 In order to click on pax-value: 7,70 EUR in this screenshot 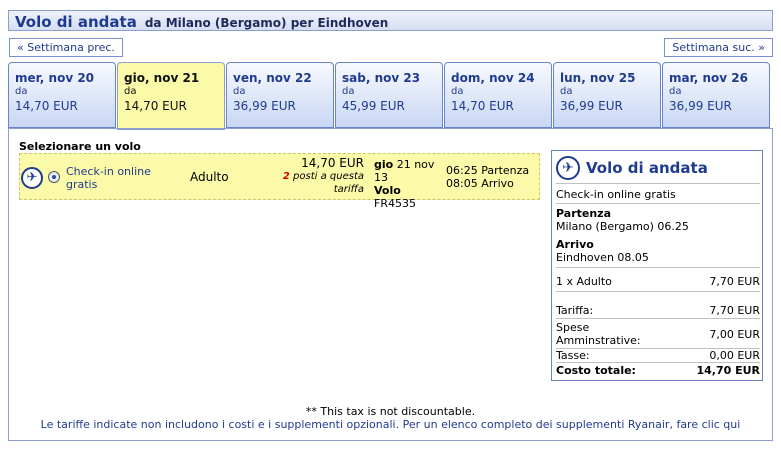, I will do `click(734, 281)`.